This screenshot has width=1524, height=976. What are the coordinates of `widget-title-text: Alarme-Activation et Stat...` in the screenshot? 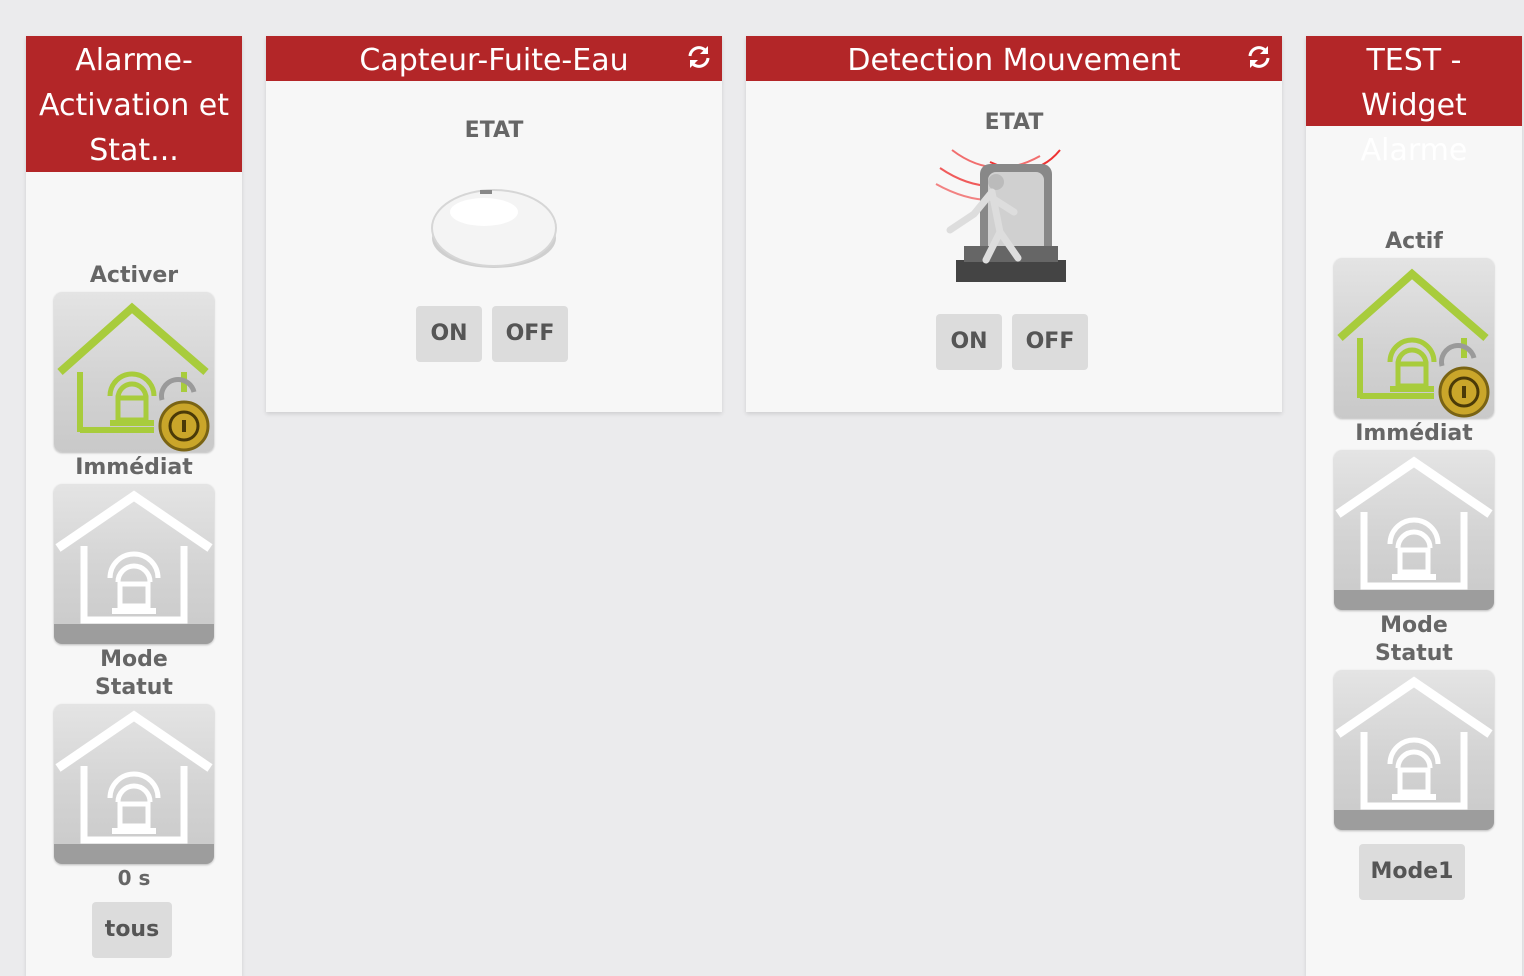 It's located at (134, 105).